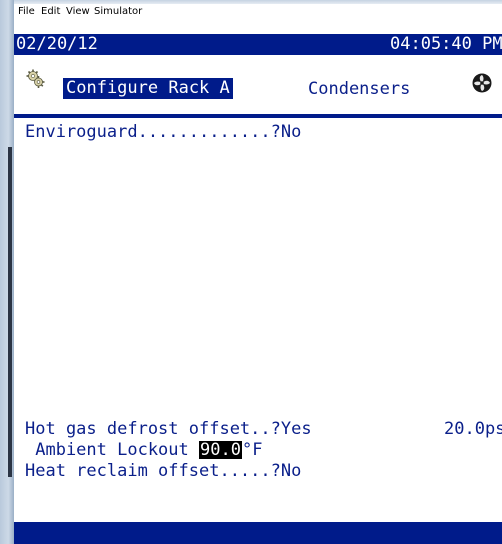  I want to click on menu-simulator: Simulator, so click(118, 11).